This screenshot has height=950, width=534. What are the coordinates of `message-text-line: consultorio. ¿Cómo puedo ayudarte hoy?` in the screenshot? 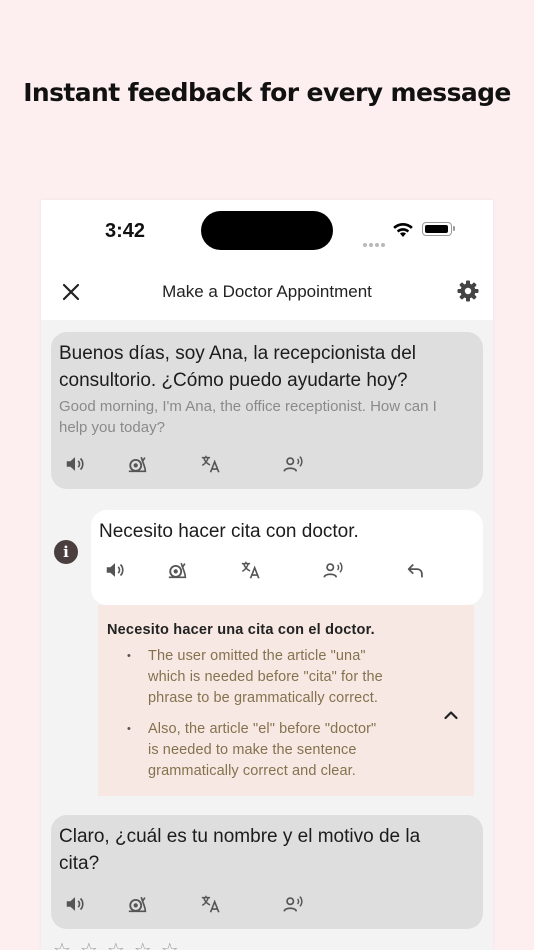 It's located at (233, 380).